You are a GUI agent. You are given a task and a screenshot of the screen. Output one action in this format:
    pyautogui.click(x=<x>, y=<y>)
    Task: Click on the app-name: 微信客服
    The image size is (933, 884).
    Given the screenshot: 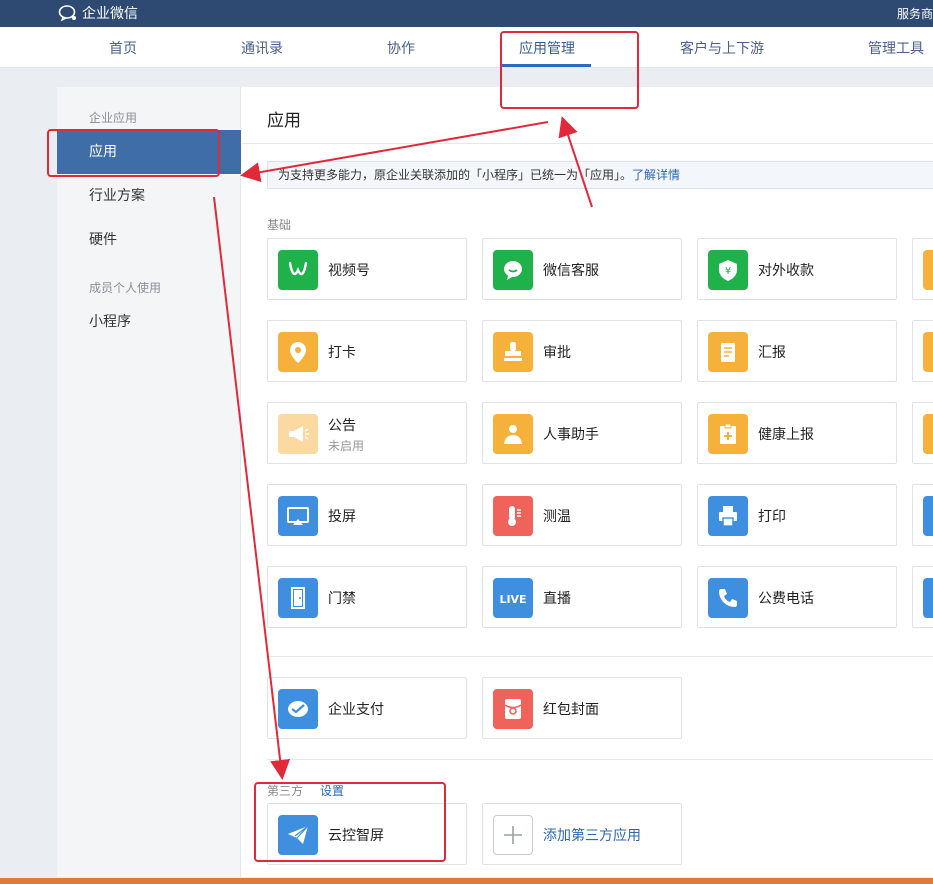 What is the action you would take?
    pyautogui.click(x=571, y=271)
    